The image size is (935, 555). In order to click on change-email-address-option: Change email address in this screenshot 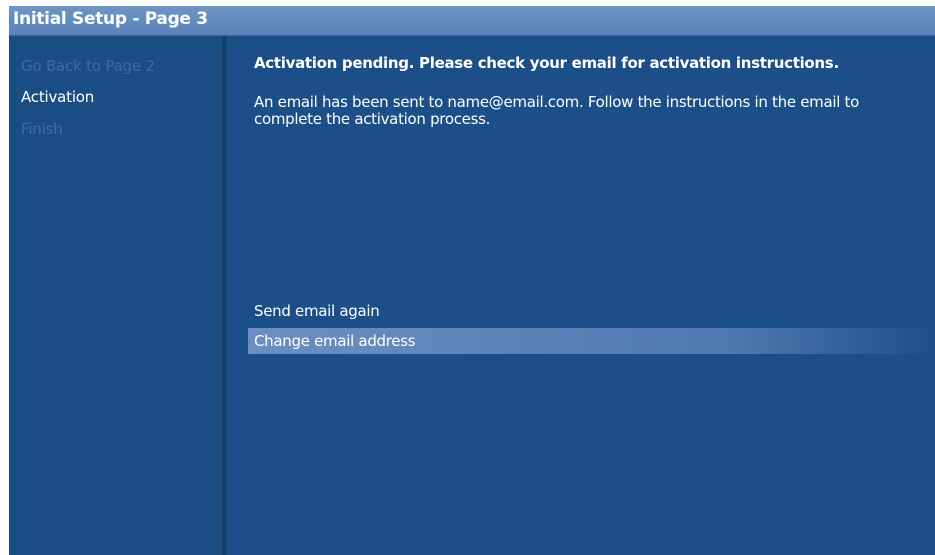, I will do `click(591, 341)`.